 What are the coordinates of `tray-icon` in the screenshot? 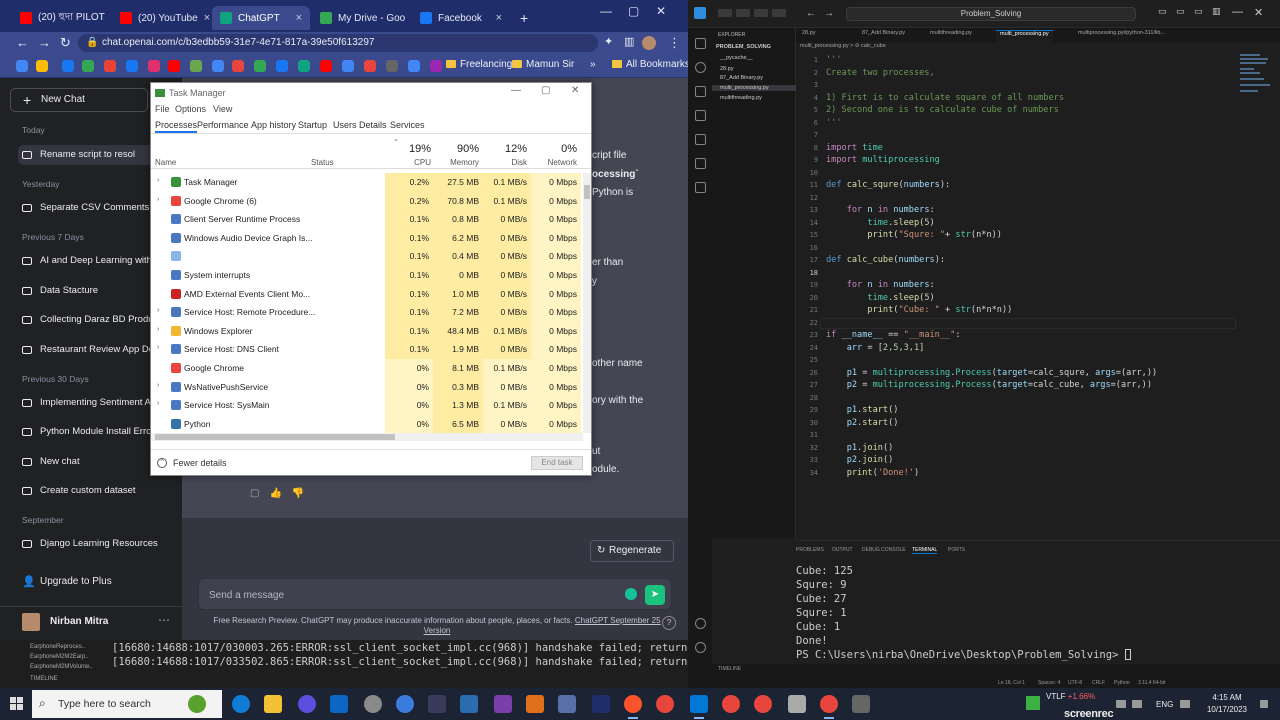 It's located at (1185, 704).